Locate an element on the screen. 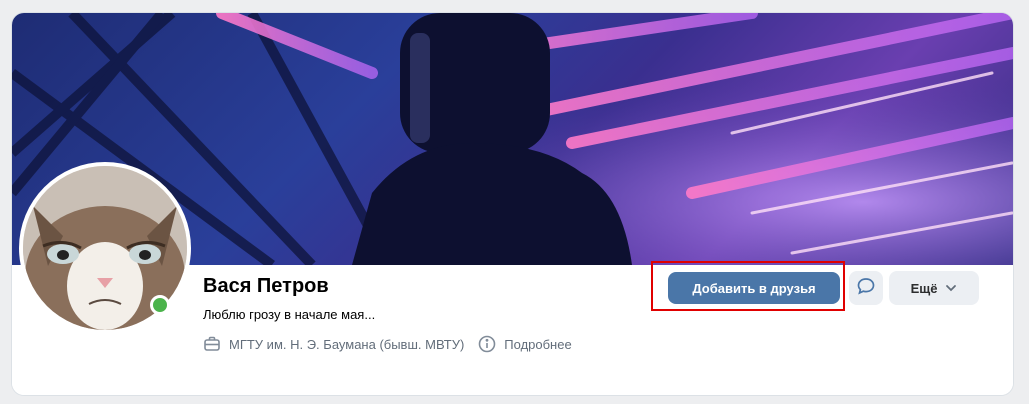  more-info-link: Подробнее is located at coordinates (525, 344).